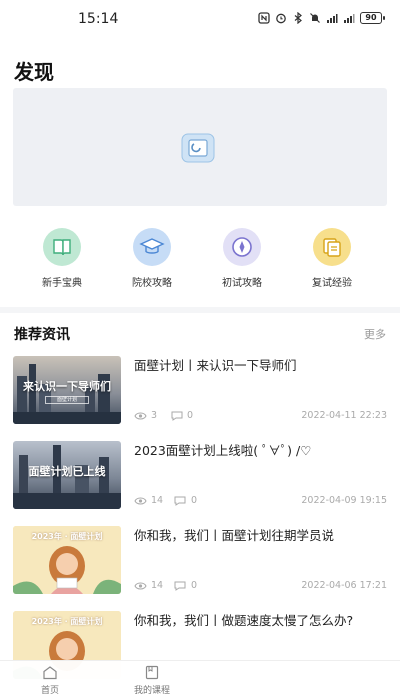  I want to click on news-title: 面壁计划丨来认识一下导师们, so click(215, 365).